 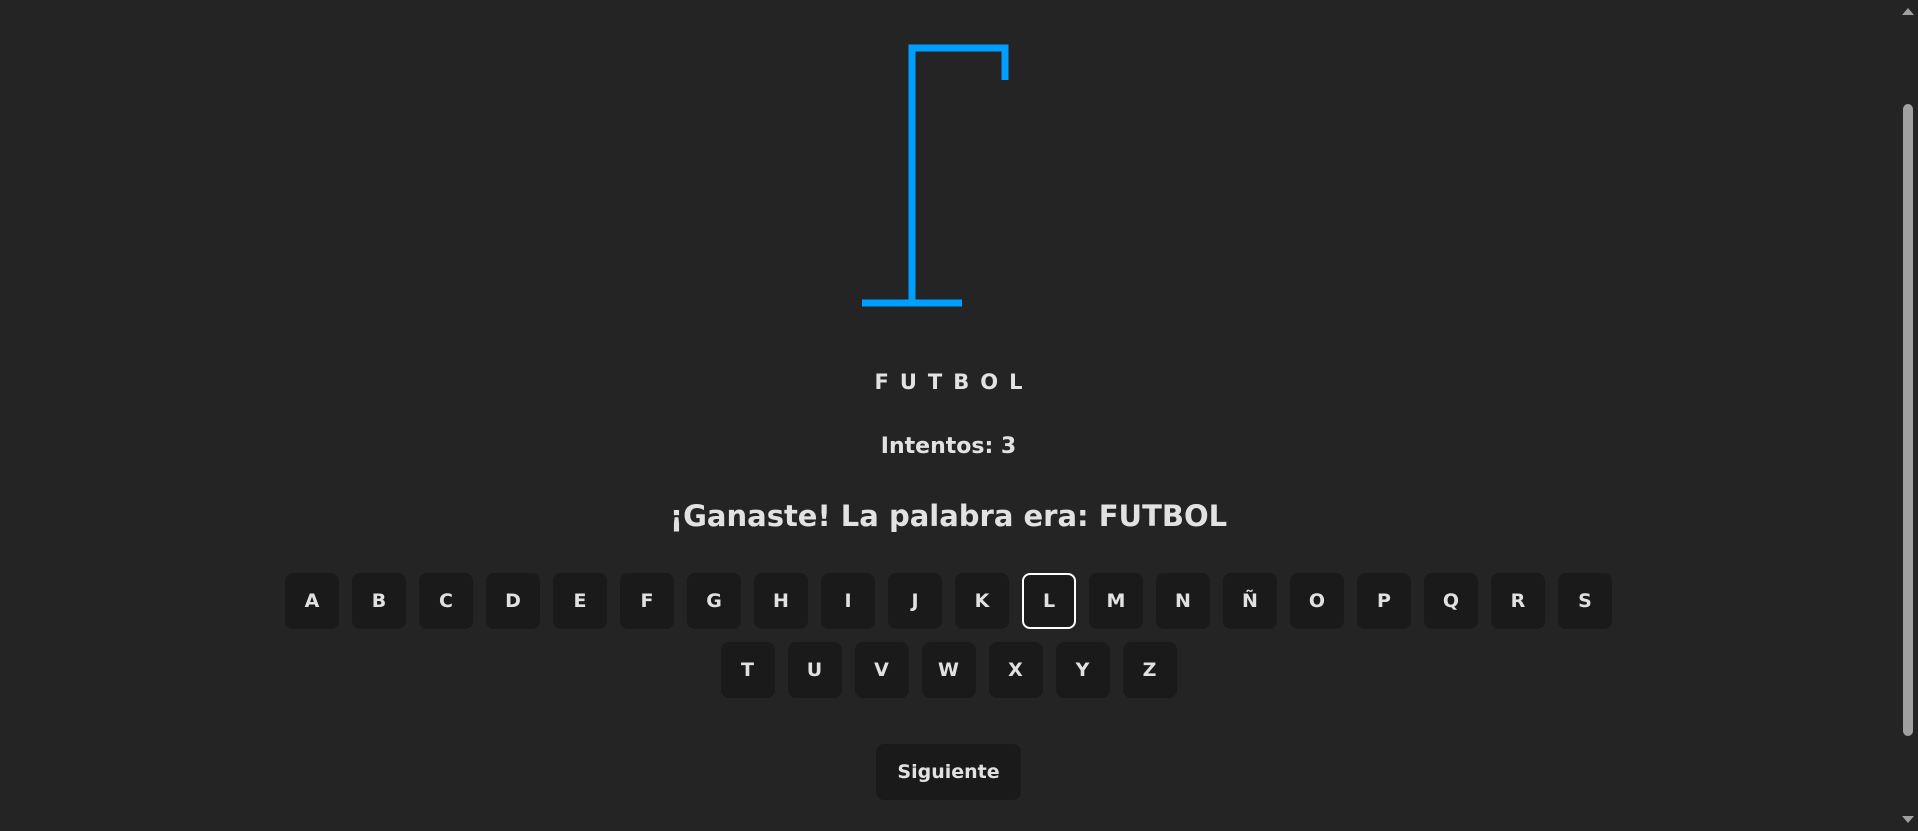 What do you see at coordinates (982, 601) in the screenshot?
I see `key-k: K` at bounding box center [982, 601].